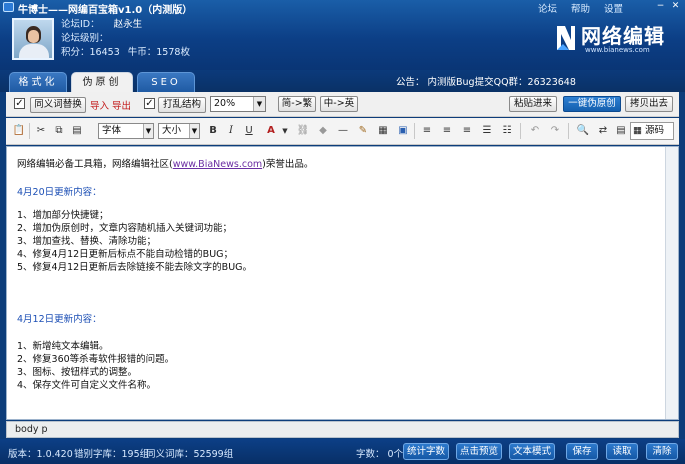 Image resolution: width=685 pixels, height=464 pixels. Describe the element at coordinates (125, 254) in the screenshot. I see `list-item: 4、修复4月12日更新后标点不能自动检错的BUG；` at that location.